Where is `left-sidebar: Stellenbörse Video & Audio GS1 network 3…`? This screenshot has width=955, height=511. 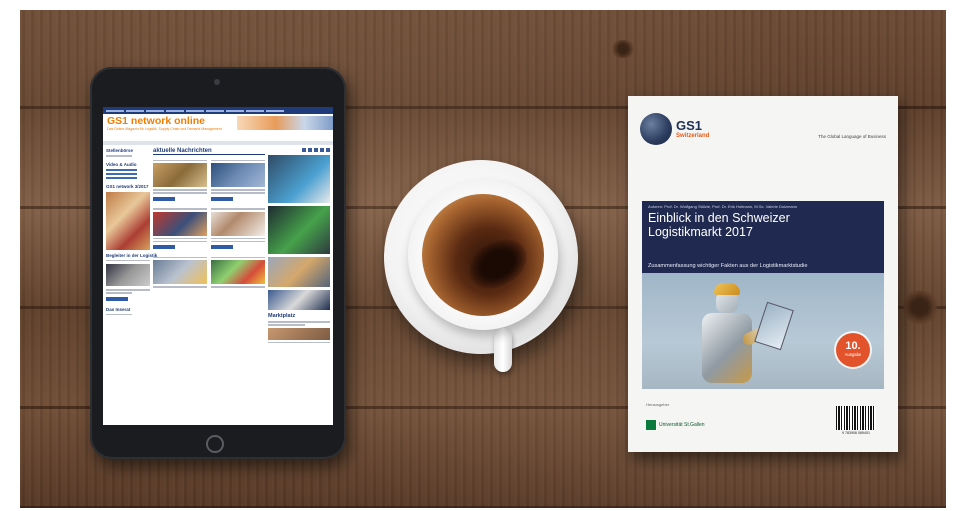
left-sidebar: Stellenbörse Video & Audio GS1 network 3… is located at coordinates (132, 283).